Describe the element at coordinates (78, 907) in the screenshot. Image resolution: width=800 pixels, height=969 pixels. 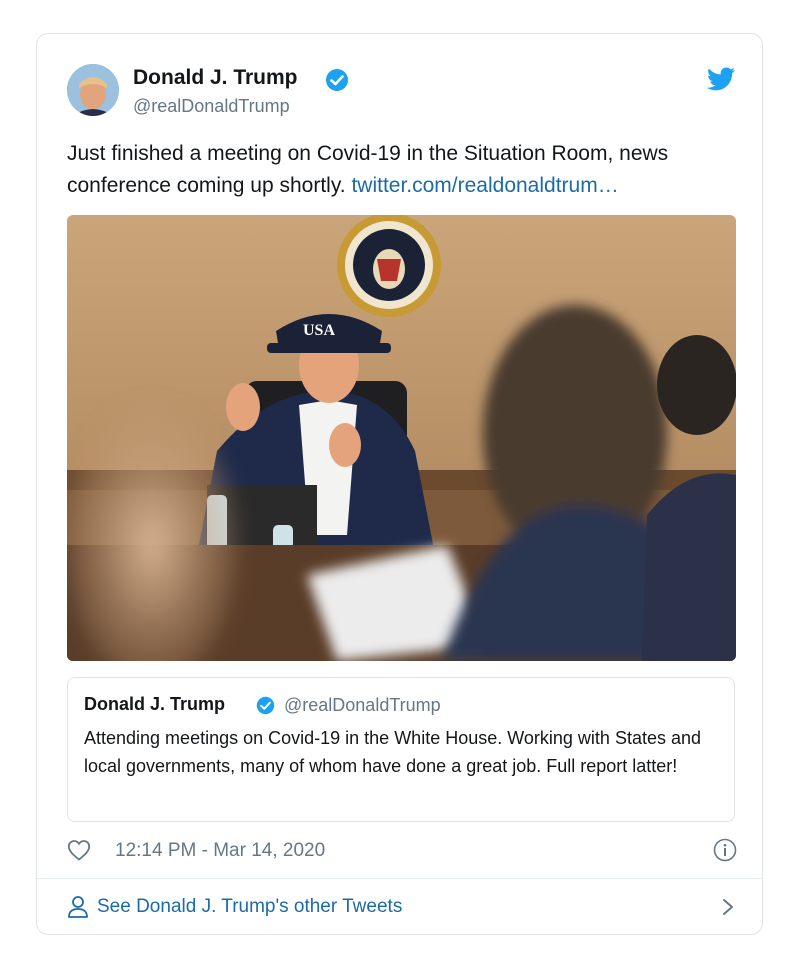
I see `person-icon` at that location.